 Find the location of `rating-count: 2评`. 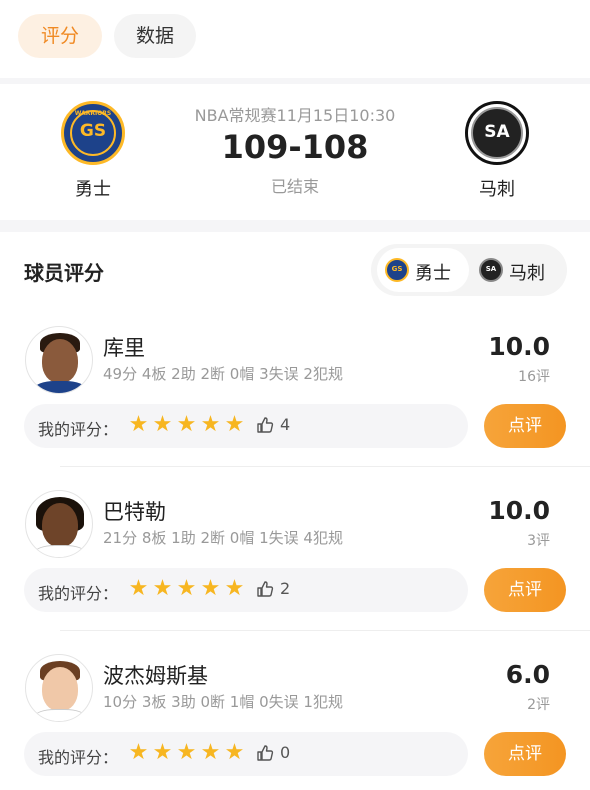

rating-count: 2评 is located at coordinates (538, 705).